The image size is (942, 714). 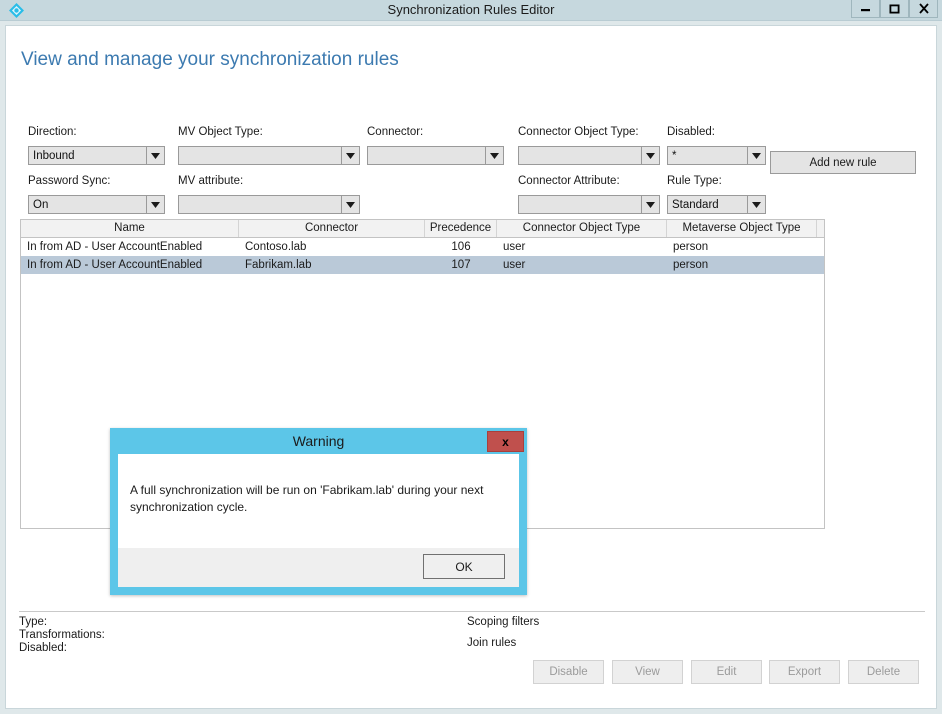 What do you see at coordinates (461, 247) in the screenshot?
I see `rule-precedence: 106` at bounding box center [461, 247].